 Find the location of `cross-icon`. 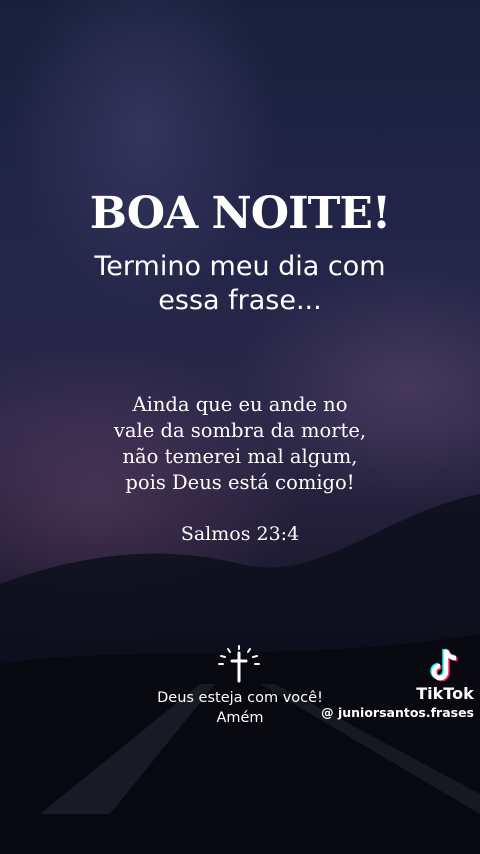

cross-icon is located at coordinates (239, 664).